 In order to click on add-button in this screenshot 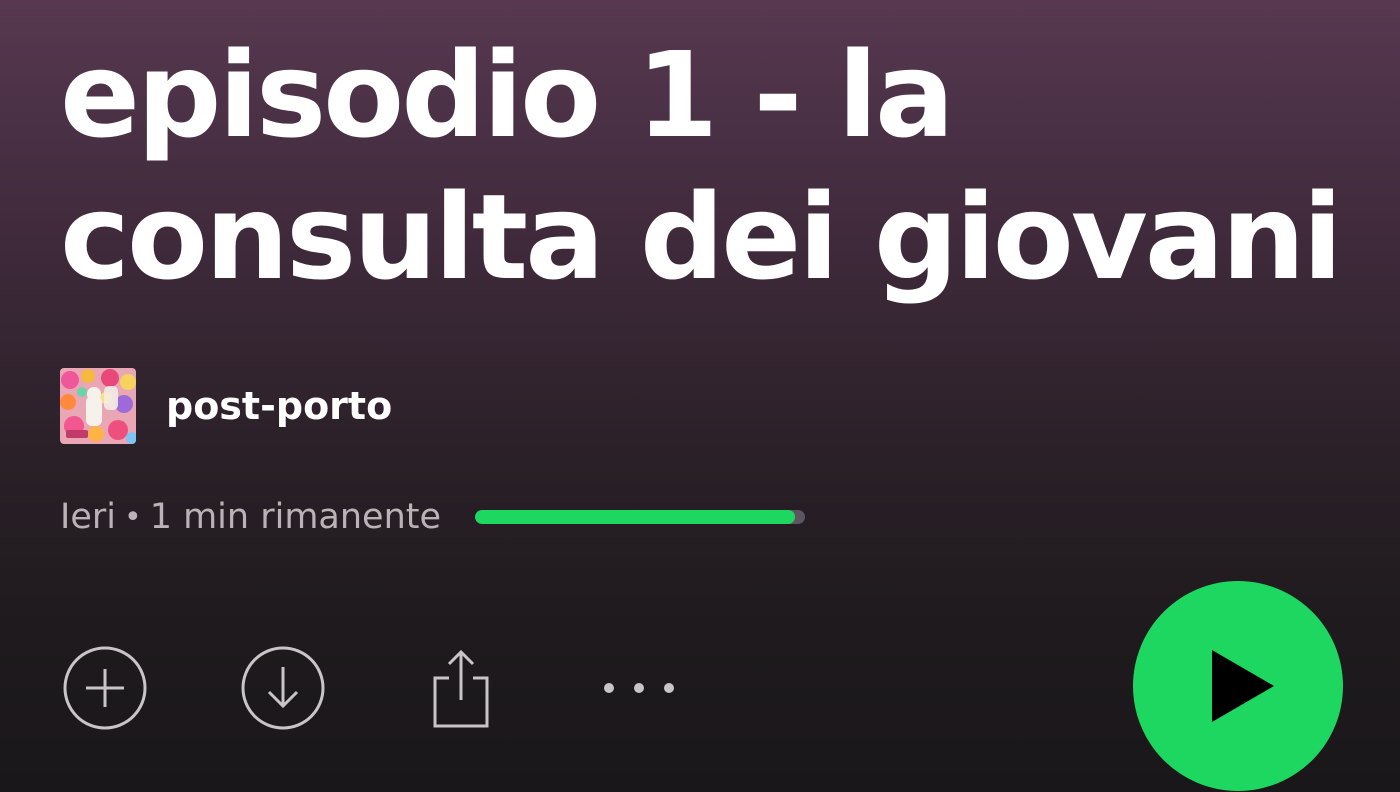, I will do `click(105, 688)`.